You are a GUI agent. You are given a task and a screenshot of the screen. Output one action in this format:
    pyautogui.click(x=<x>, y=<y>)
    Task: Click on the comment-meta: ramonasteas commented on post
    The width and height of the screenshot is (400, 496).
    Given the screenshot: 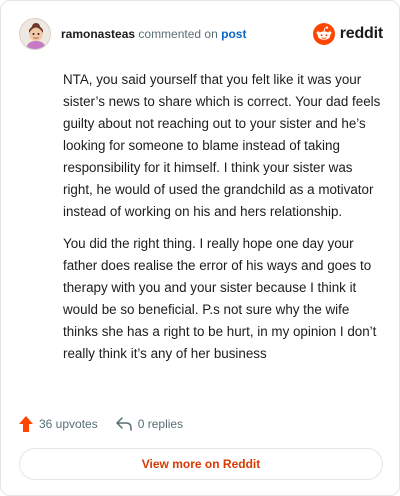 What is the action you would take?
    pyautogui.click(x=187, y=34)
    